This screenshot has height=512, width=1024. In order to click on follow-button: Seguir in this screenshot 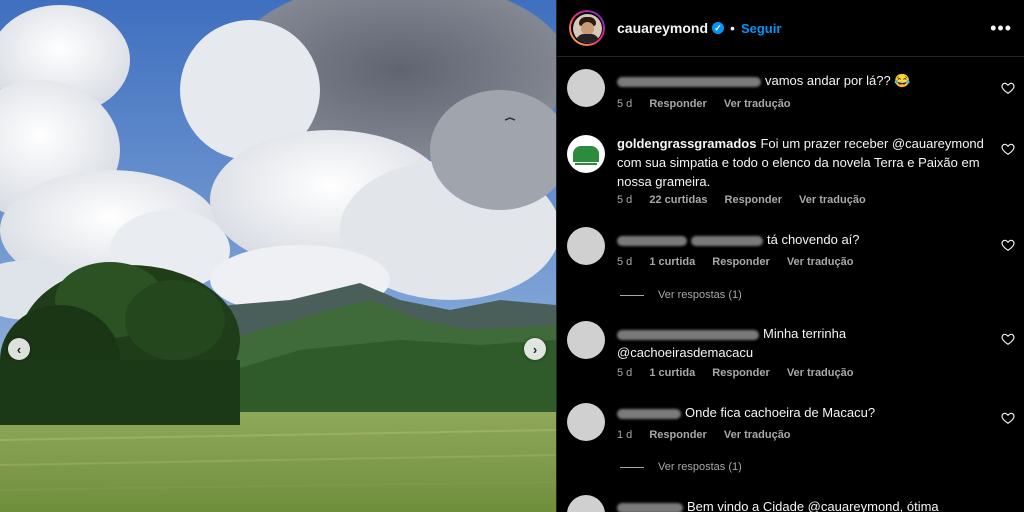, I will do `click(761, 28)`.